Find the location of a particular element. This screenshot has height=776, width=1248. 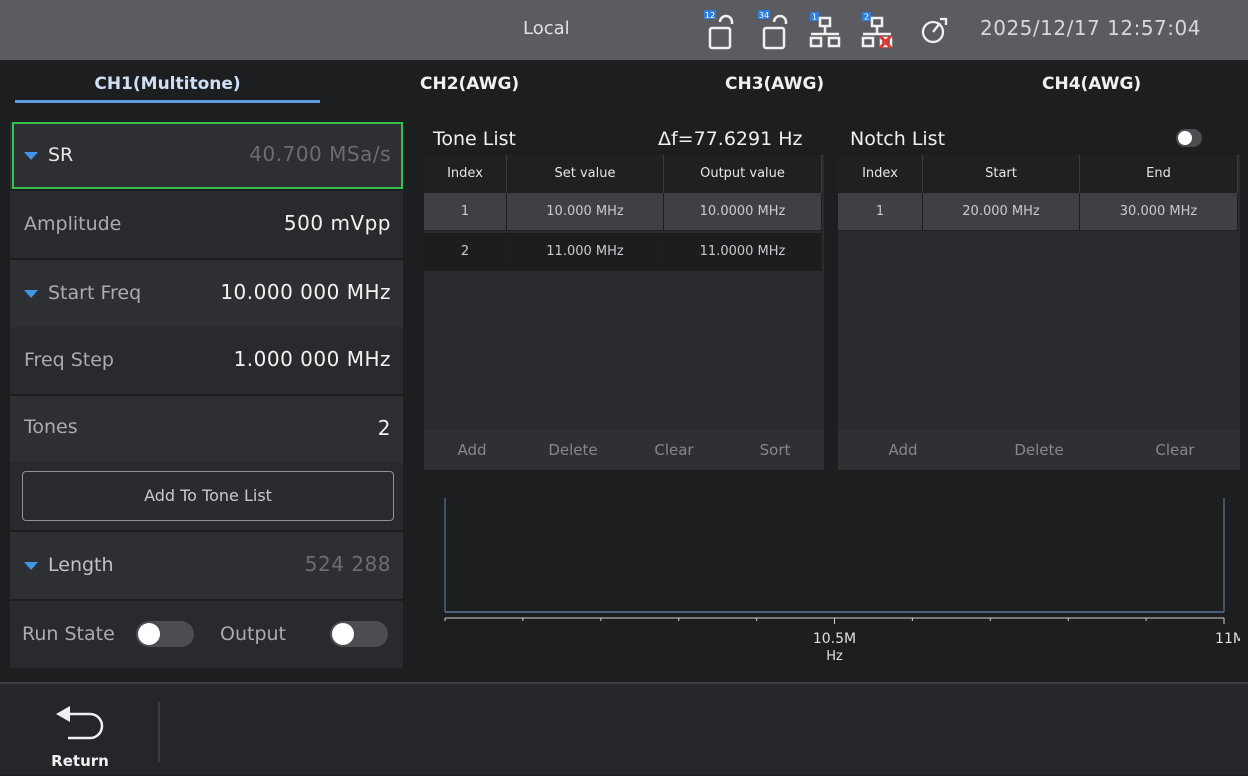

tone-add-button: Add is located at coordinates (472, 450).